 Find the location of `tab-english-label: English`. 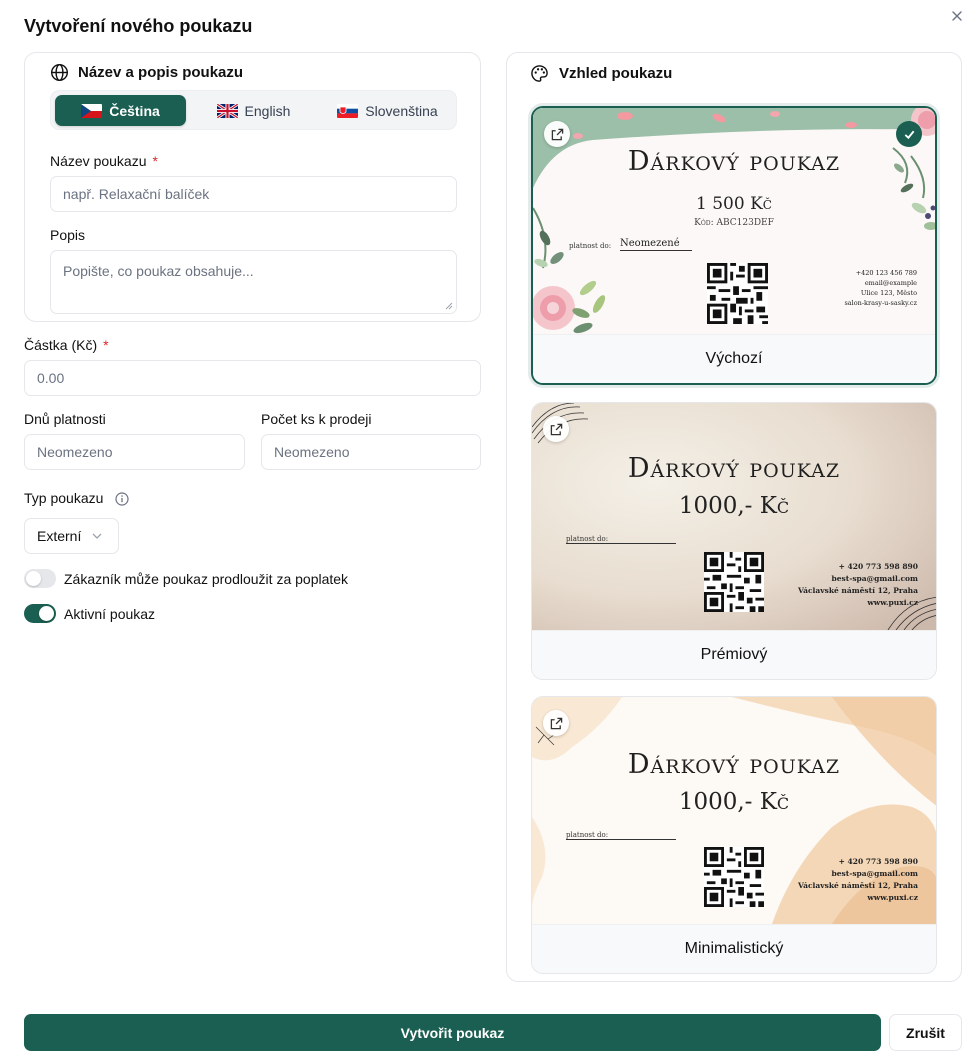

tab-english-label: English is located at coordinates (267, 110).